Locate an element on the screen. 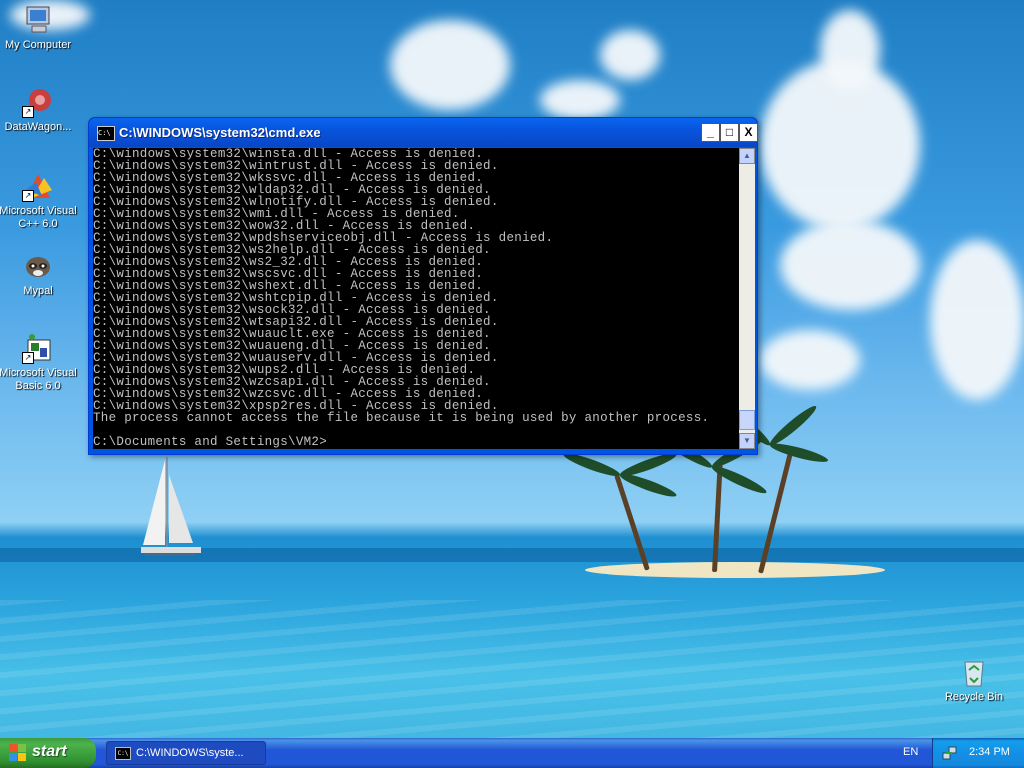 The height and width of the screenshot is (768, 1024). system-tray: 2:34 PM is located at coordinates (978, 753).